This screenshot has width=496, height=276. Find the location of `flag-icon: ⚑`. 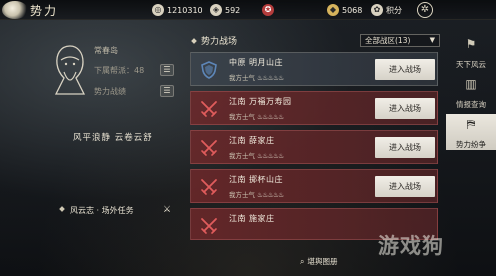

flag-icon: ⚑ is located at coordinates (471, 44).